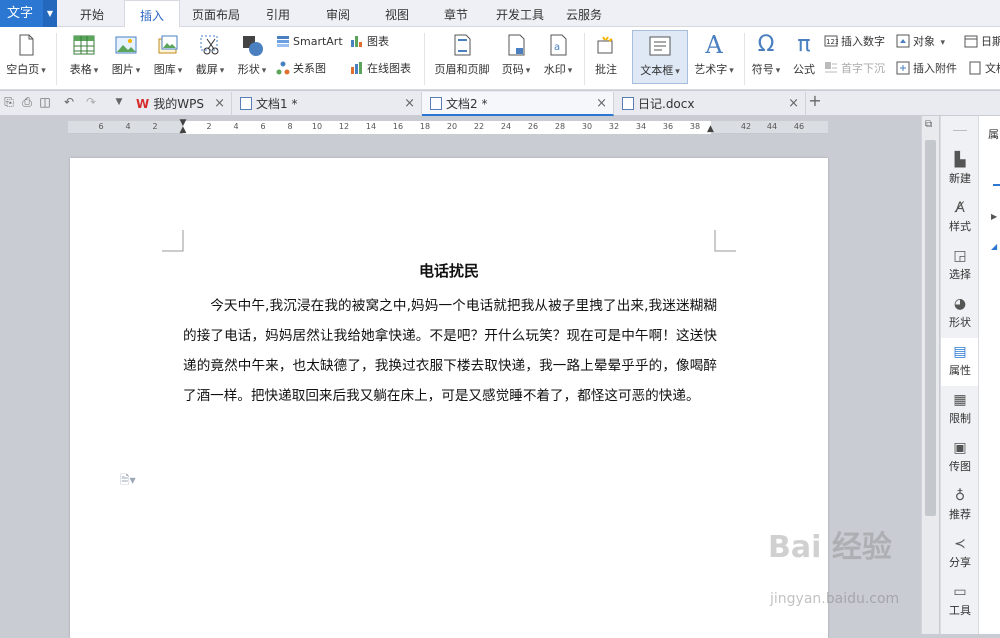 This screenshot has width=1000, height=638. I want to click on print-icon: ⎙, so click(27, 102).